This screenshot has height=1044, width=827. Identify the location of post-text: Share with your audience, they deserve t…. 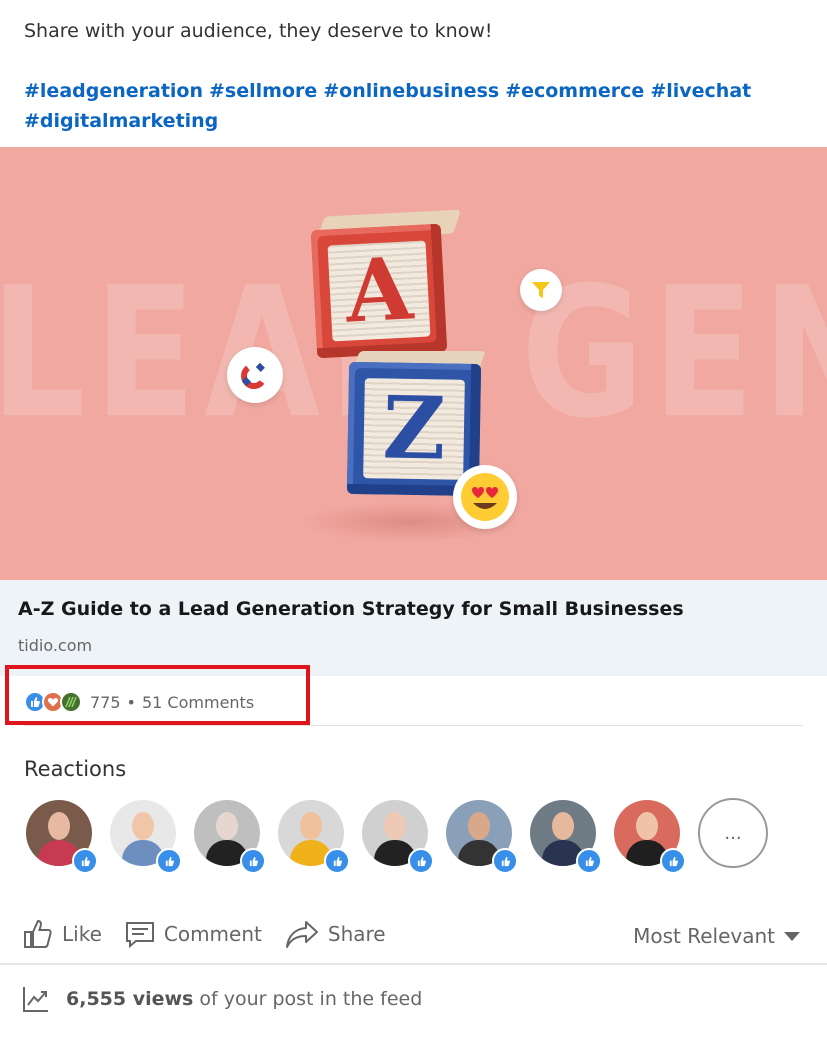
(414, 76).